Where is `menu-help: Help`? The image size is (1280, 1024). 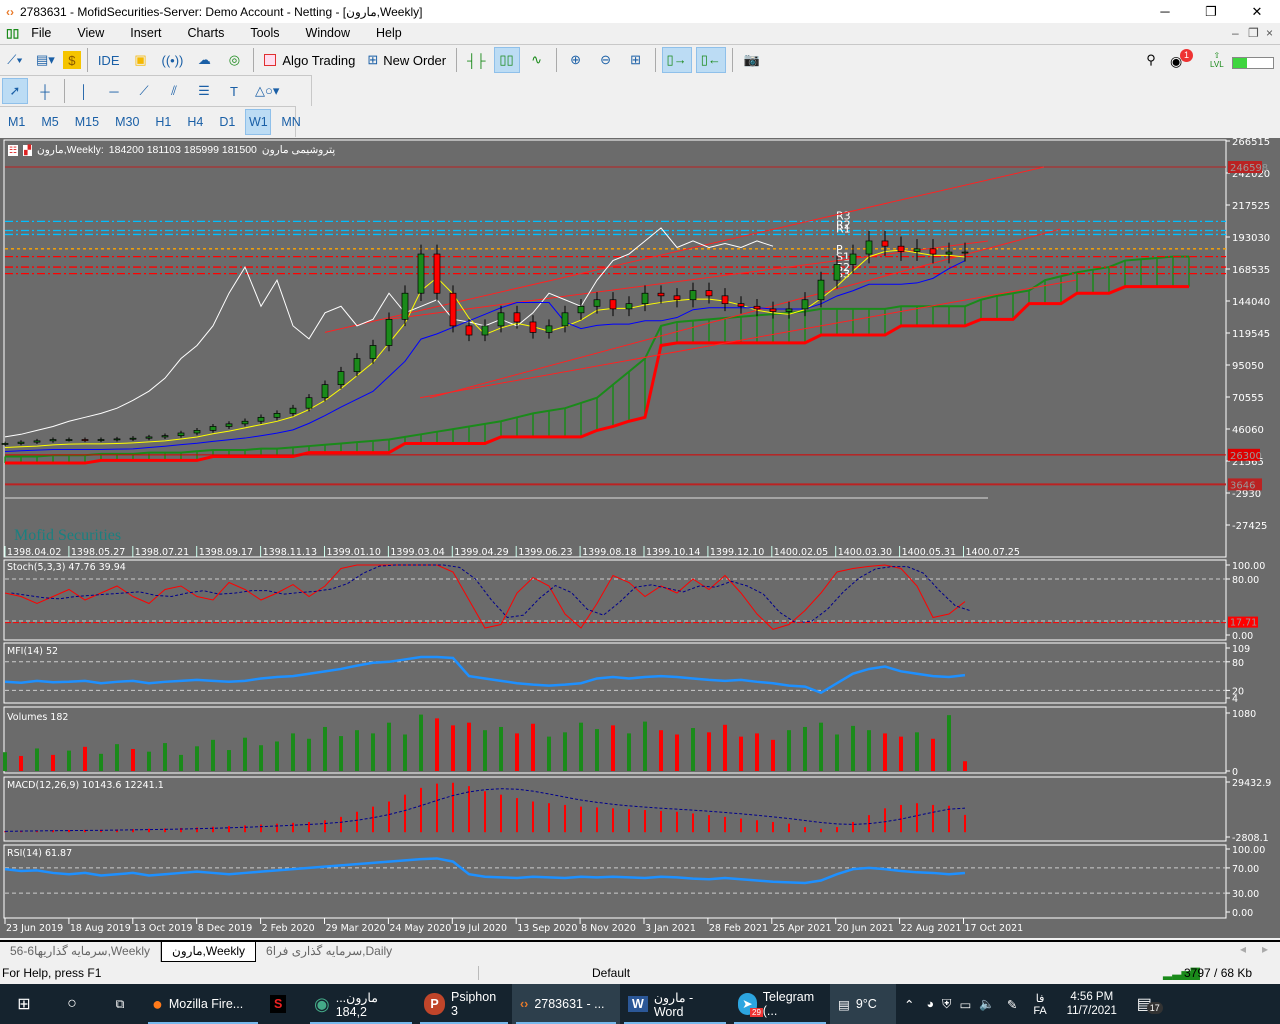
menu-help: Help is located at coordinates (390, 33).